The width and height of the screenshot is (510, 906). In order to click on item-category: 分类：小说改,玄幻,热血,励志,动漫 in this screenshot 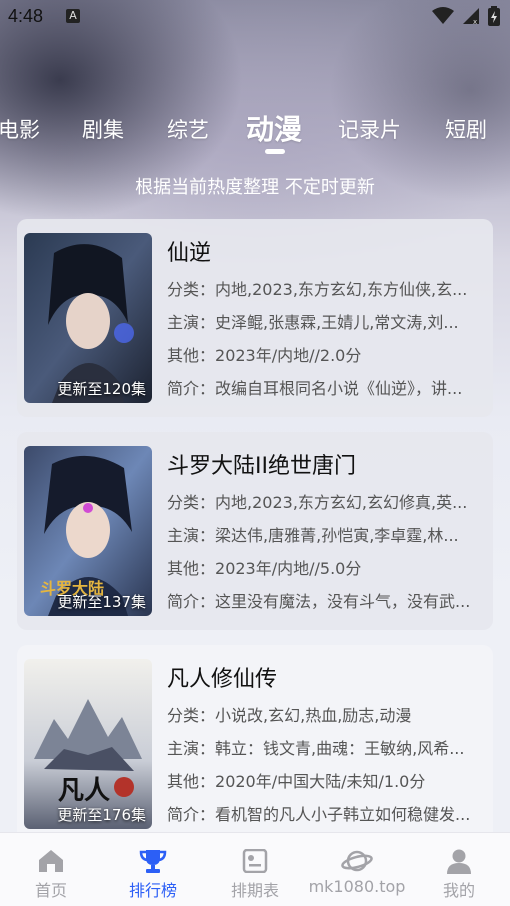, I will do `click(327, 714)`.